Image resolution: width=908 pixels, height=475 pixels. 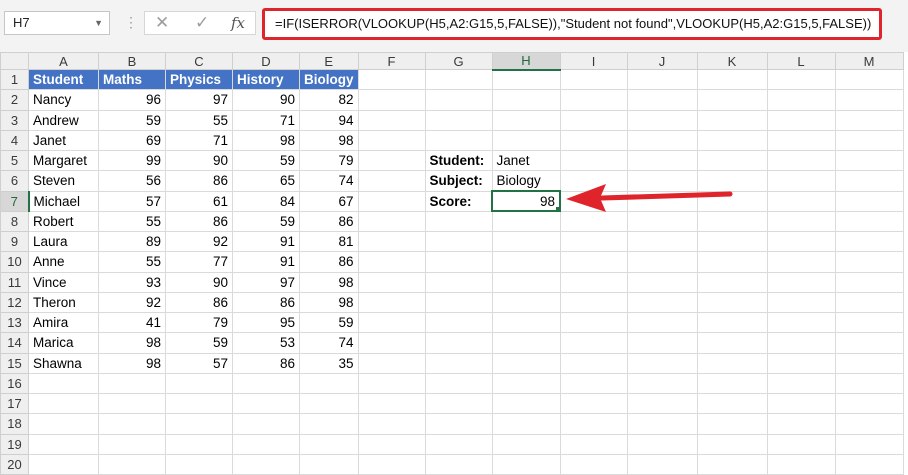 What do you see at coordinates (14, 343) in the screenshot?
I see `row-header: 14` at bounding box center [14, 343].